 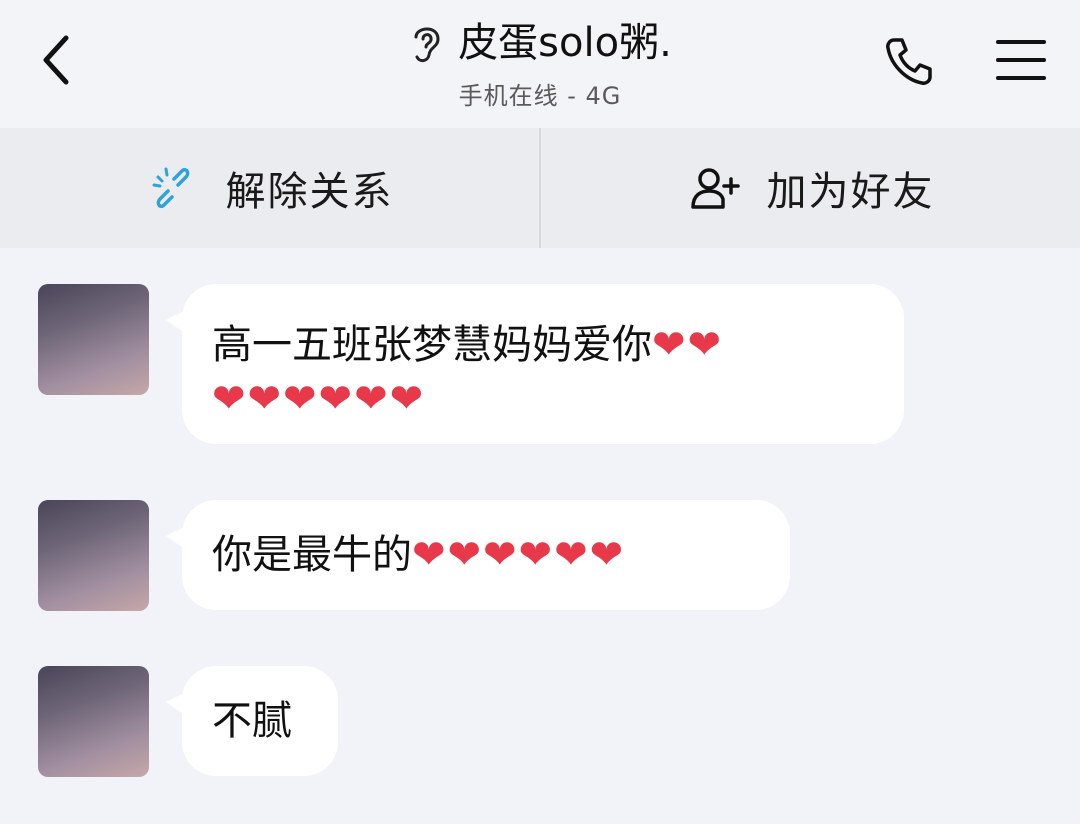 I want to click on message-text: 高一五班张梦慧妈妈爱你, so click(x=432, y=345).